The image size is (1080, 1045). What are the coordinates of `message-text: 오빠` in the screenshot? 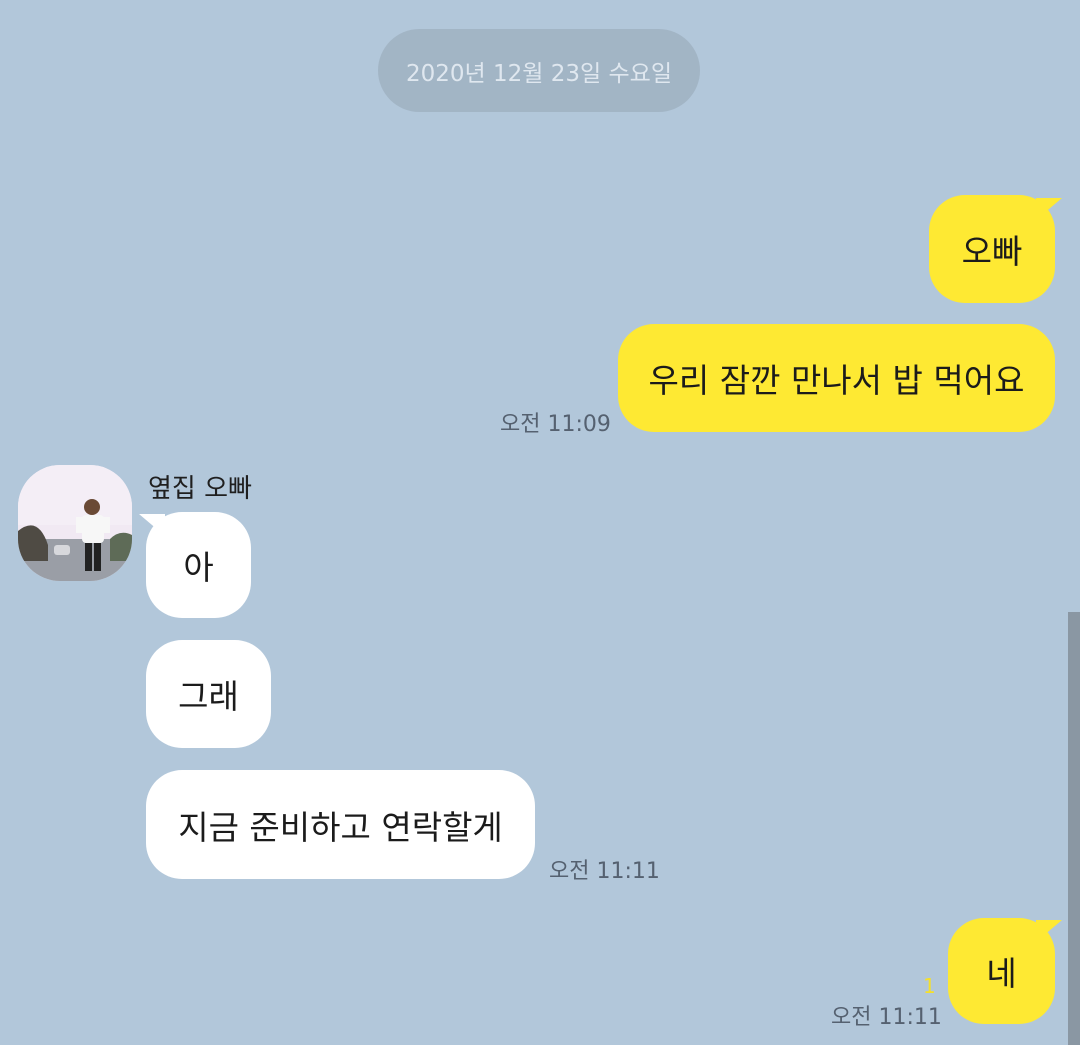 It's located at (992, 251).